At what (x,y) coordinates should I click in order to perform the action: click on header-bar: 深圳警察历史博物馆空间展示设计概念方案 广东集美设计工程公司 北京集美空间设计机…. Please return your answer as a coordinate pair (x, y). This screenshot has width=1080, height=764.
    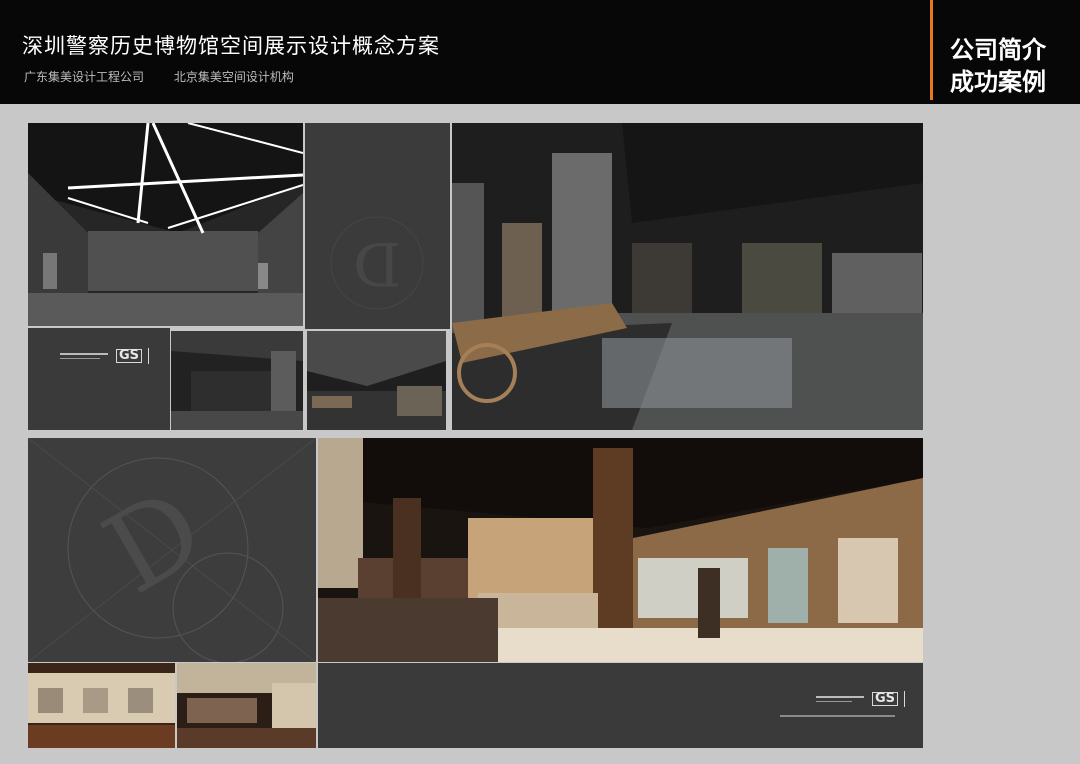
    Looking at the image, I should click on (540, 52).